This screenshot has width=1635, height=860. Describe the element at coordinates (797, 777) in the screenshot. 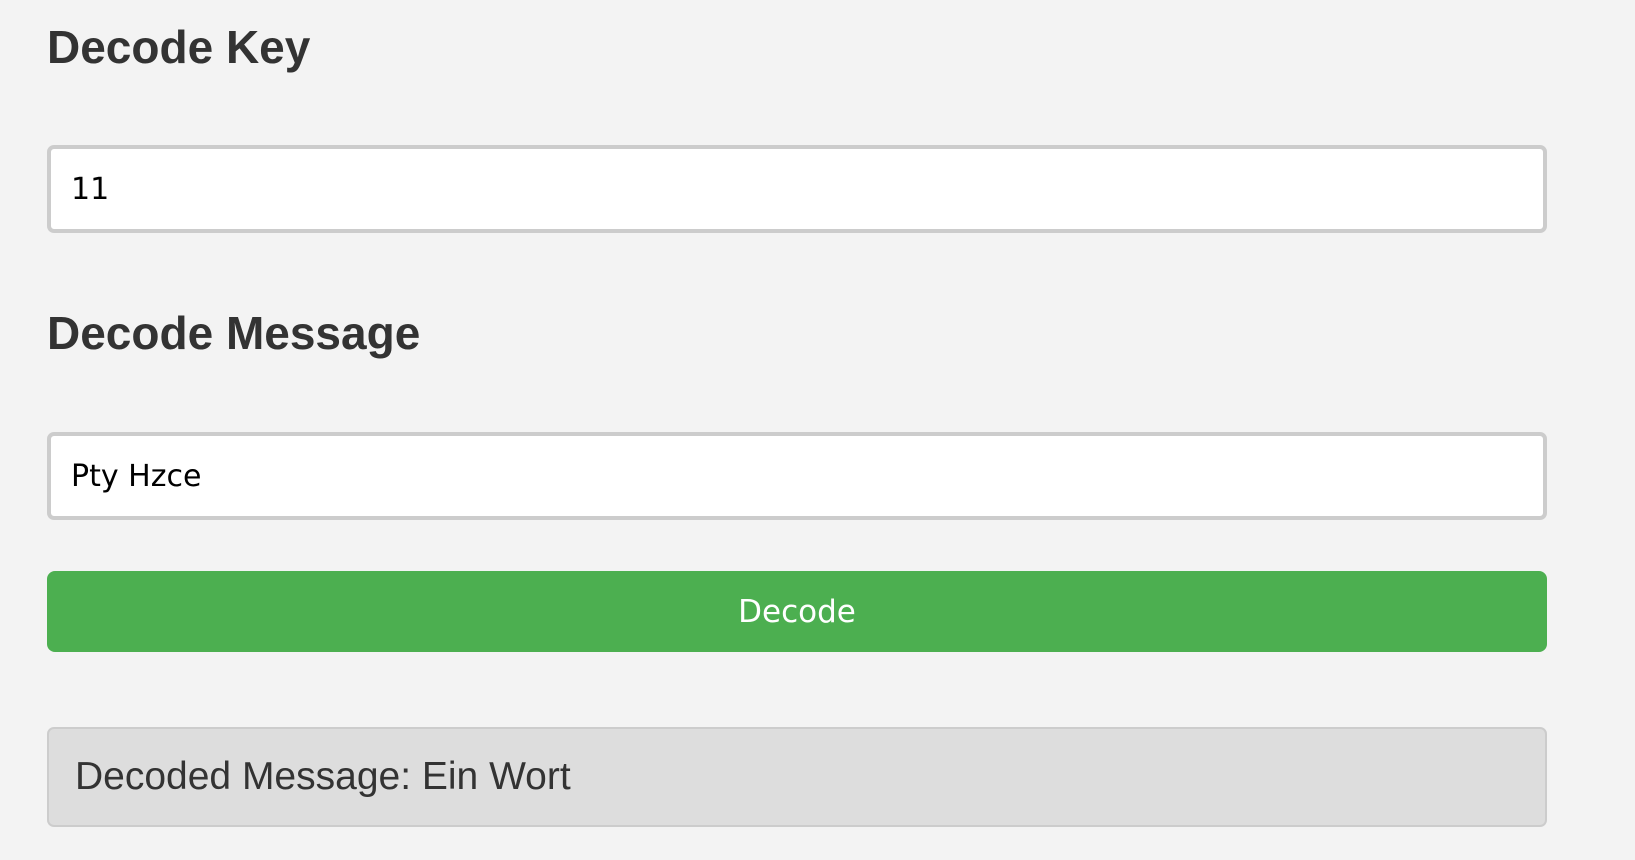

I see `decoded-message-output: Decoded Message: Ein Wort` at that location.